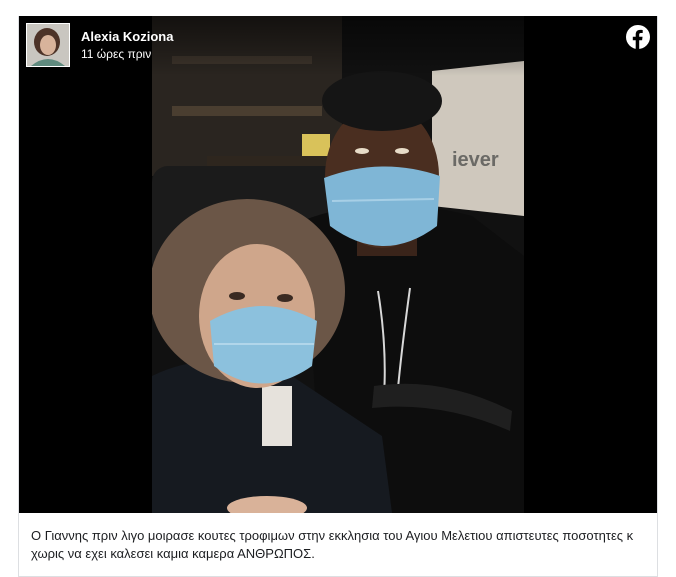 This screenshot has width=676, height=577. I want to click on facebook-icon, so click(638, 37).